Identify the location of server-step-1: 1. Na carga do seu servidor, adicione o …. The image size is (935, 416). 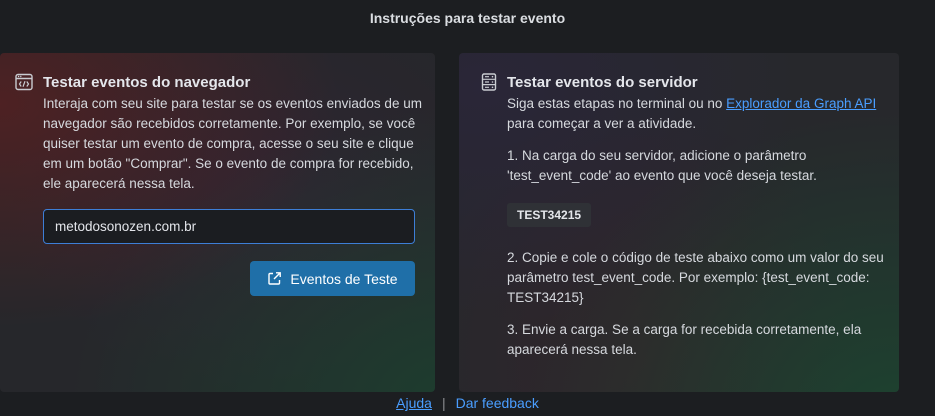
(662, 165).